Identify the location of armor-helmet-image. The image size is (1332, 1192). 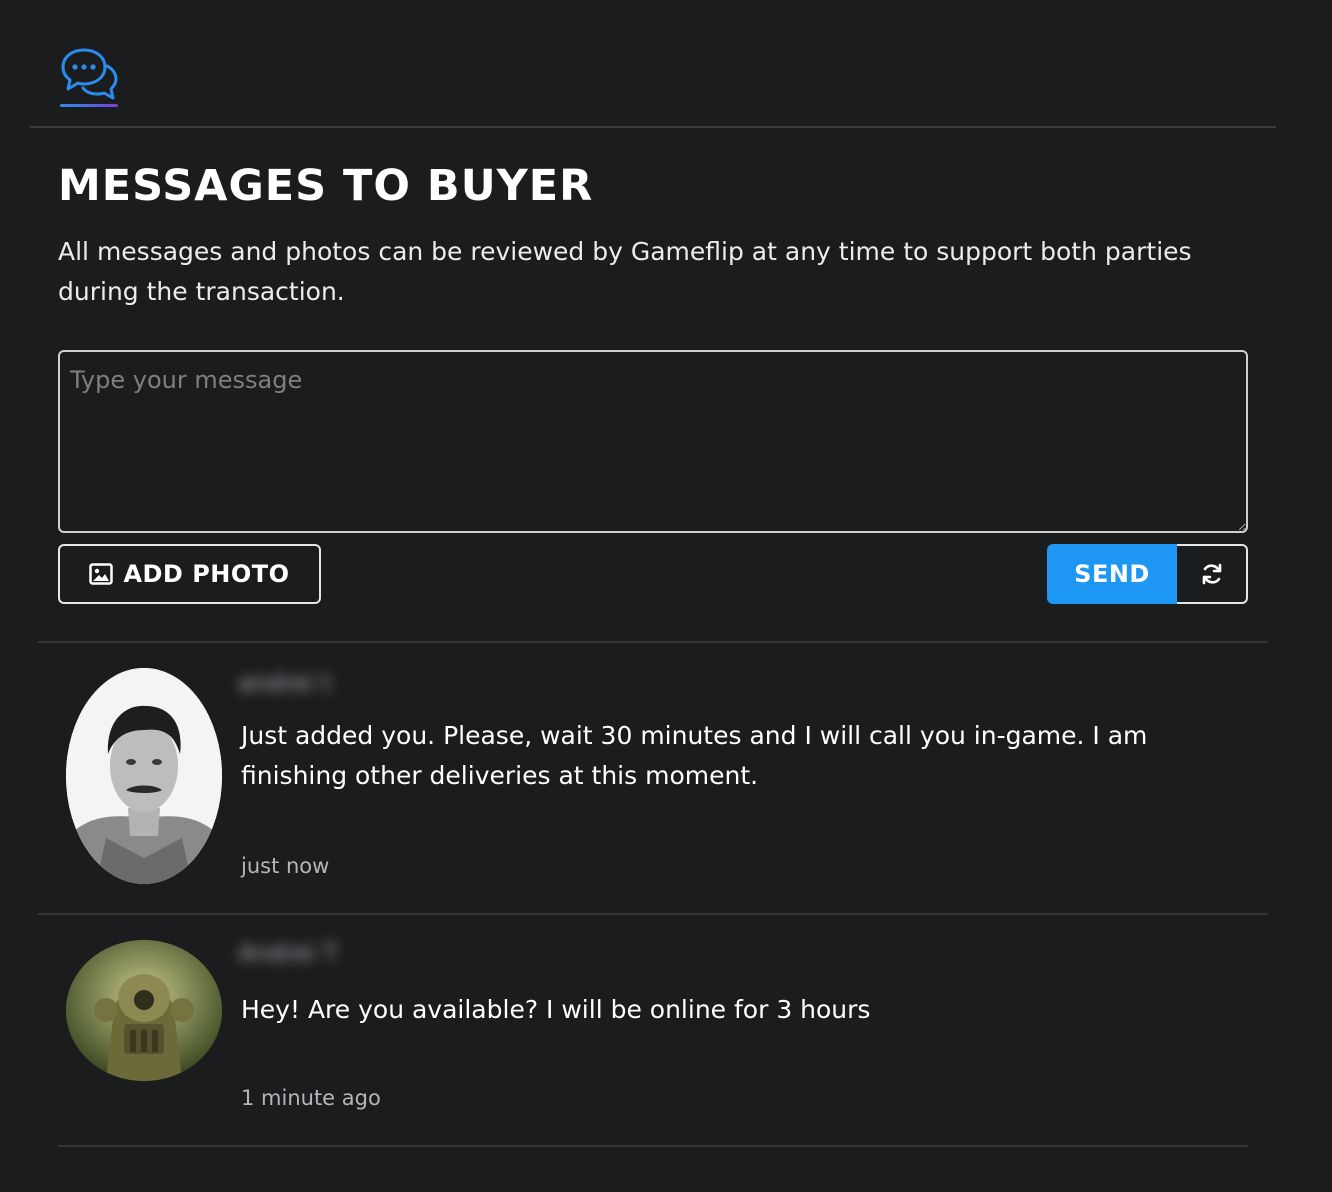
(144, 1010).